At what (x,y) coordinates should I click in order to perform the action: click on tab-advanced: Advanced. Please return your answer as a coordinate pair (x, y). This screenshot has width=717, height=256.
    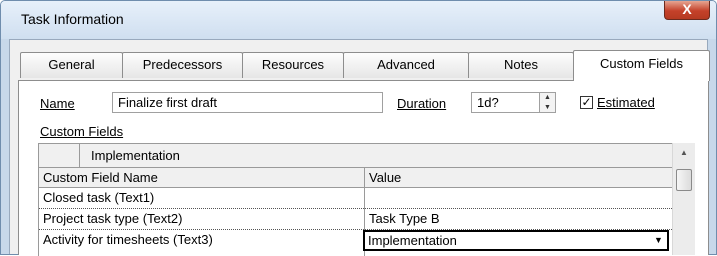
    Looking at the image, I should click on (406, 65).